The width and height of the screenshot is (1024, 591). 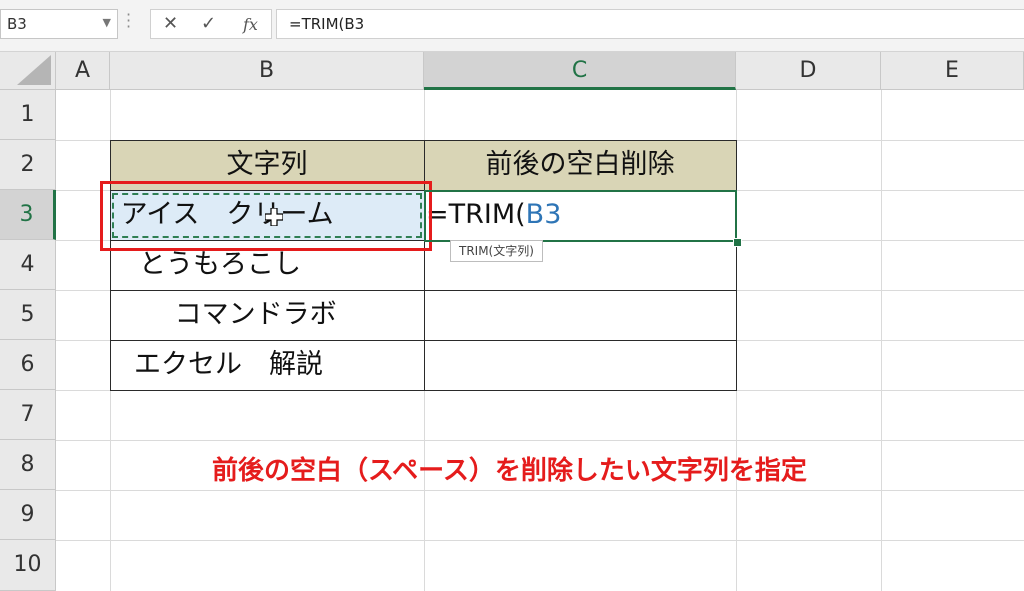 I want to click on row-header-6: 6, so click(x=28, y=365).